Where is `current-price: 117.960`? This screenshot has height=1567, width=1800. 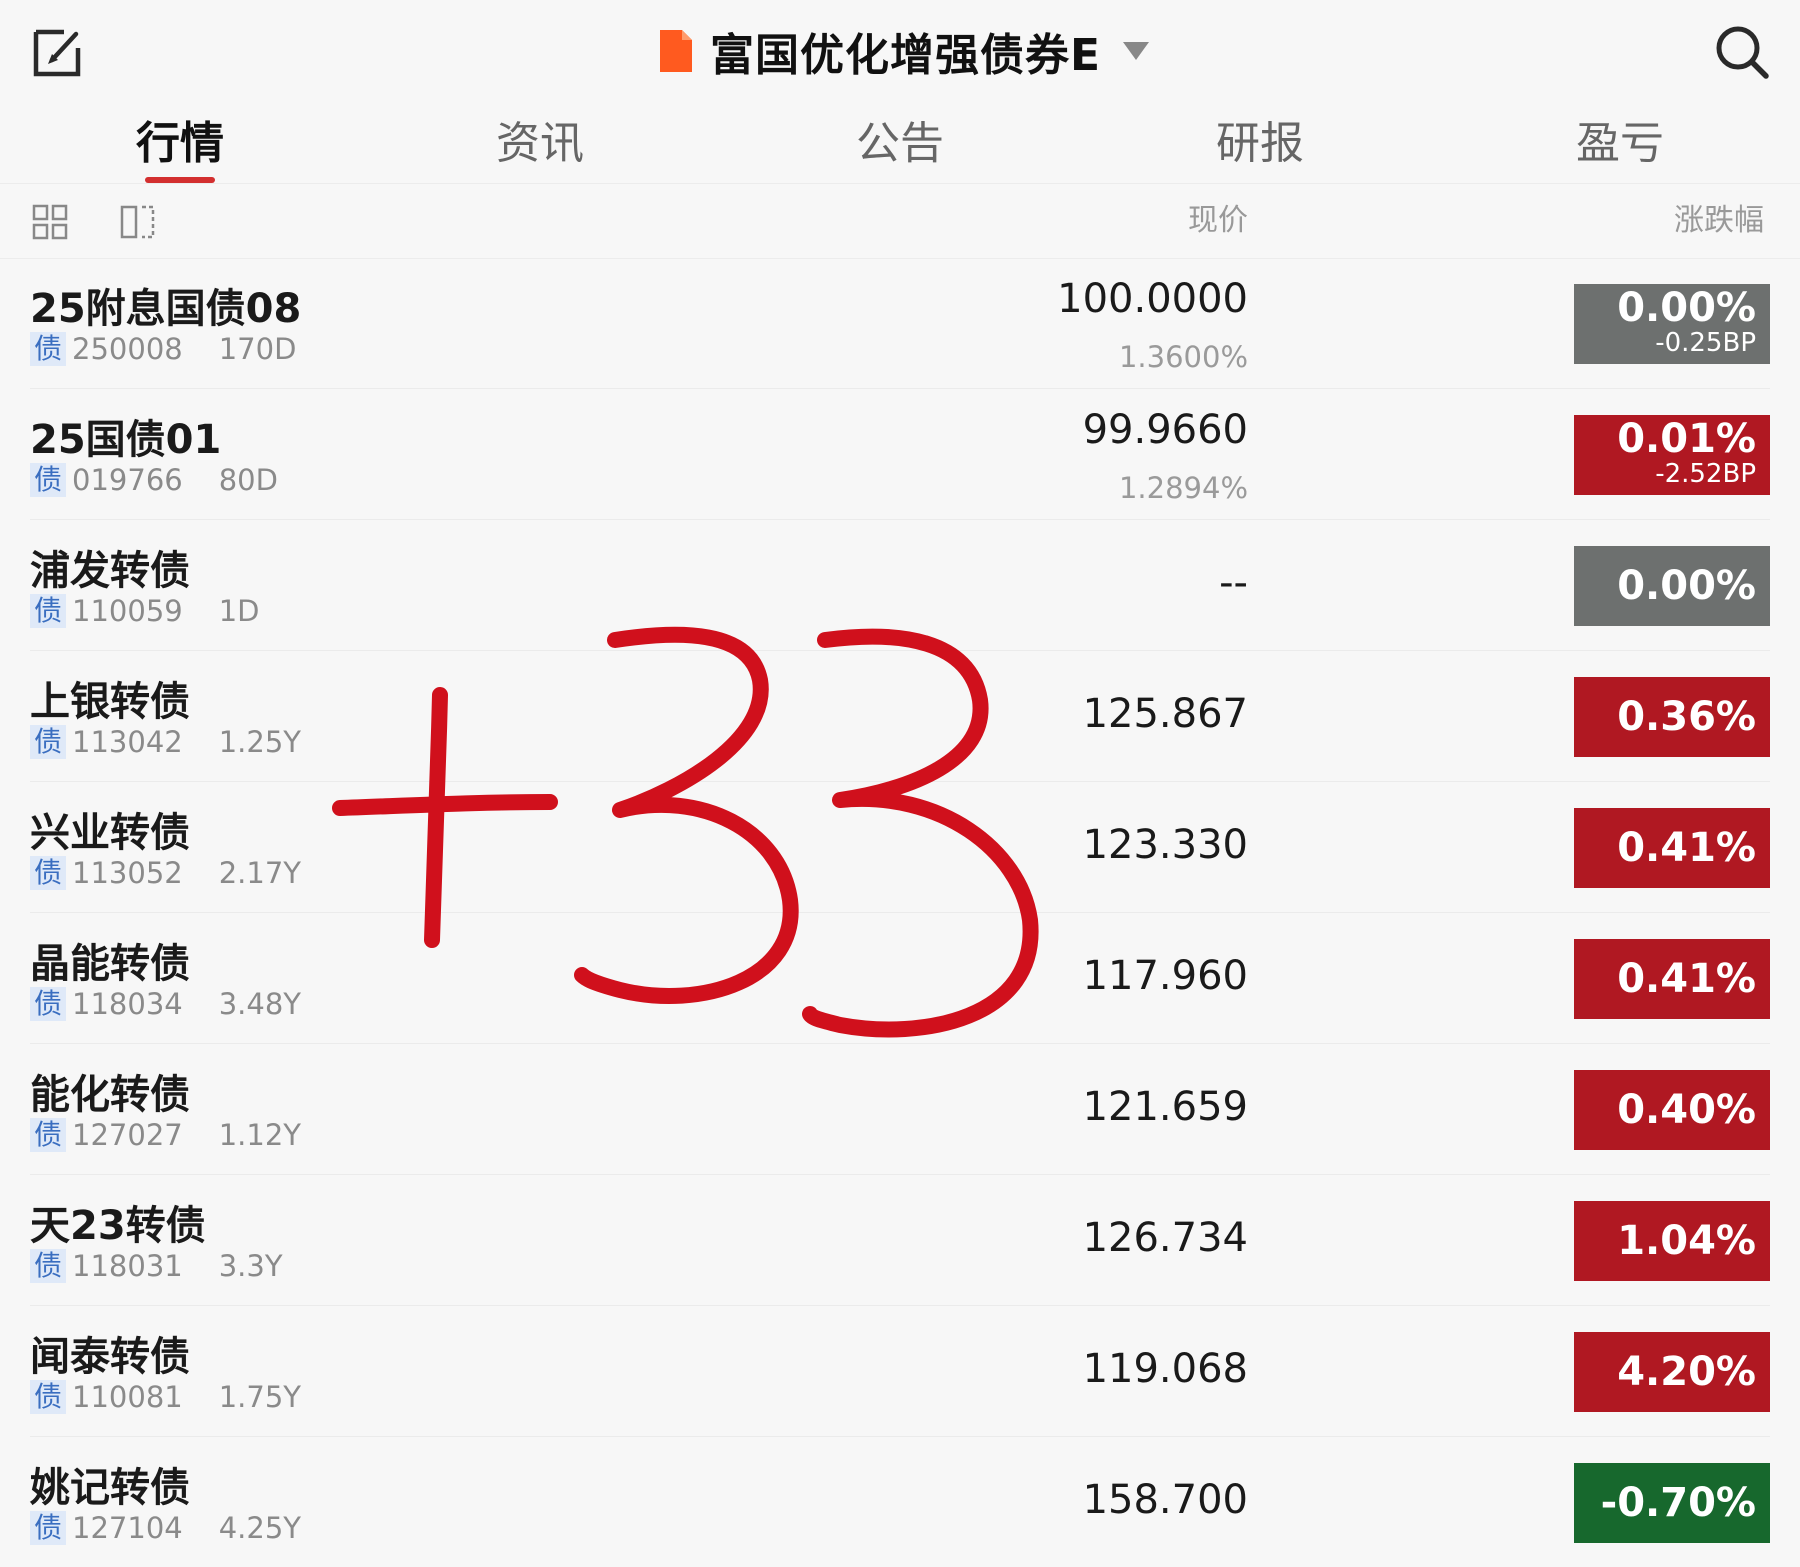 current-price: 117.960 is located at coordinates (1165, 976).